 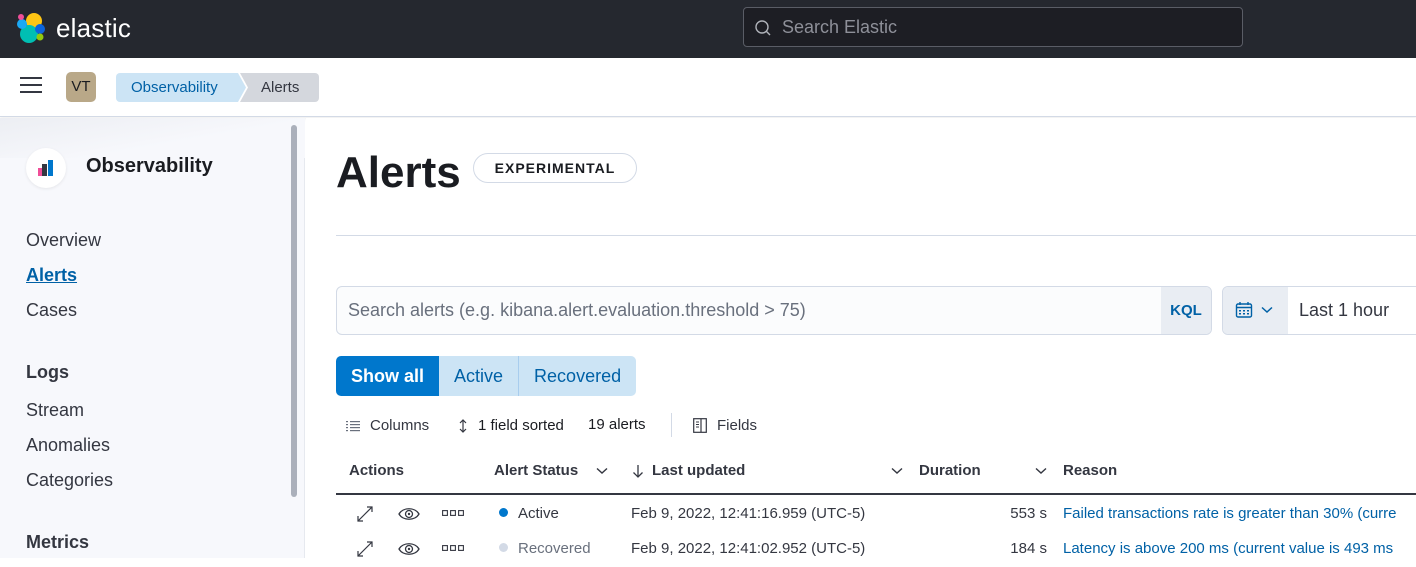 I want to click on header-divider, so click(x=876, y=235).